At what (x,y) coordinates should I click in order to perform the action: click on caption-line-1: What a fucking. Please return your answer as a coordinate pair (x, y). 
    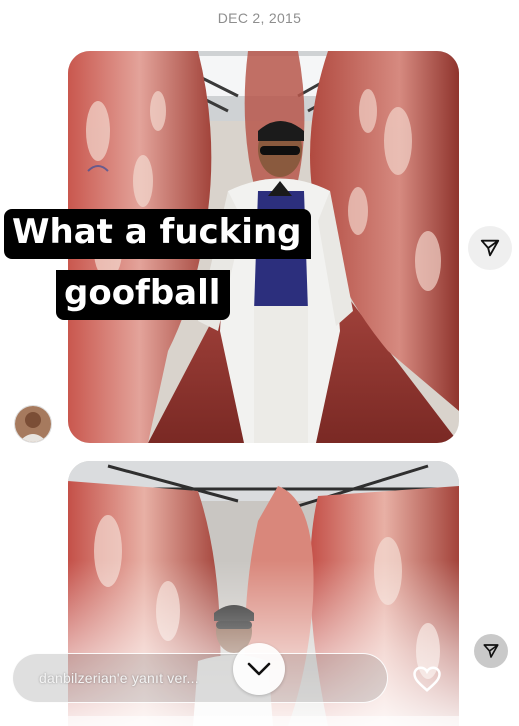
    Looking at the image, I should click on (158, 234).